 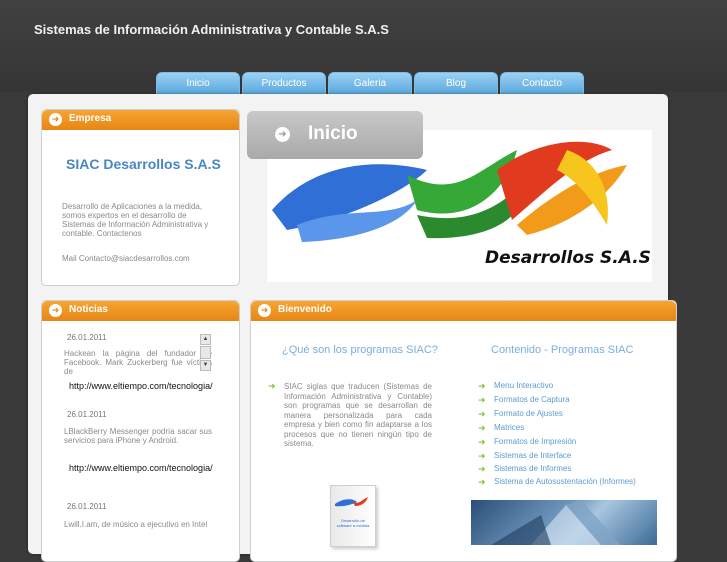 What do you see at coordinates (509, 427) in the screenshot?
I see `list-item: Matrices` at bounding box center [509, 427].